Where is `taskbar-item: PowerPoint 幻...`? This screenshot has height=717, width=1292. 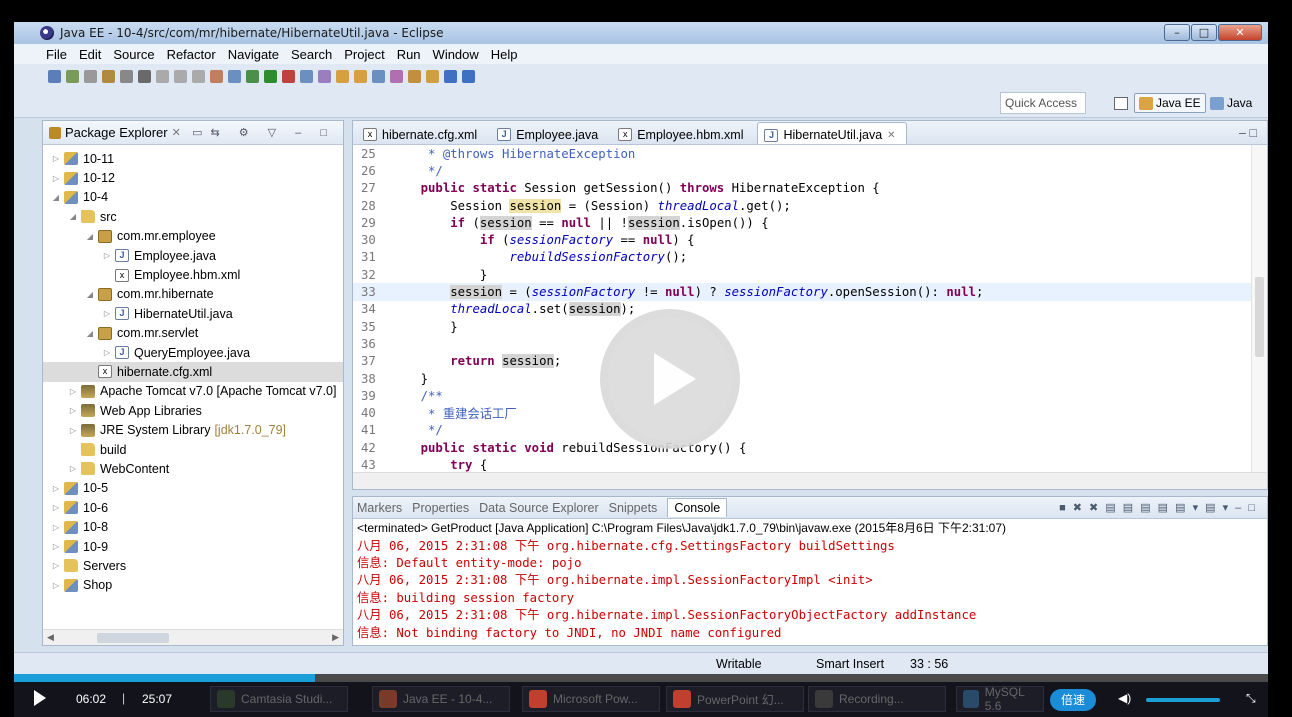 taskbar-item: PowerPoint 幻... is located at coordinates (735, 699).